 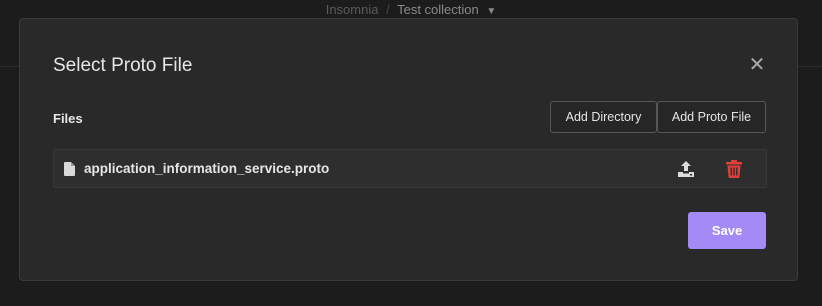 I want to click on breadcrumb: Insomnia / Test collection ▼, so click(x=411, y=10).